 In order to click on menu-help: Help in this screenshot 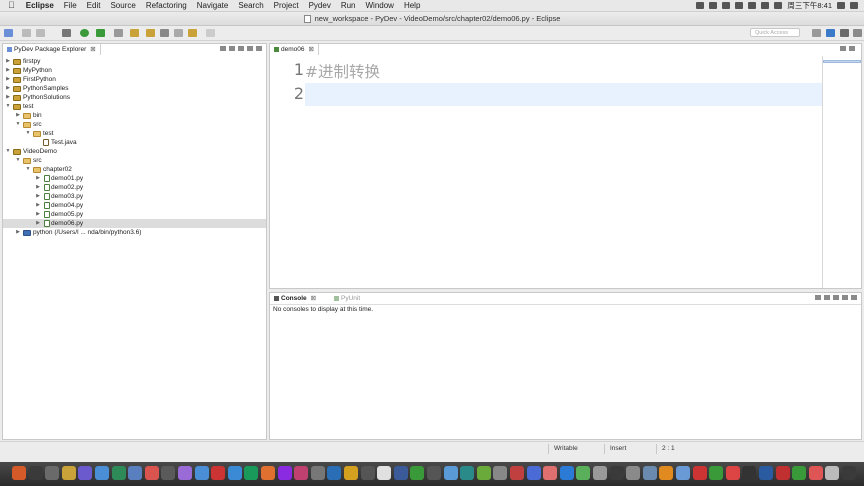, I will do `click(412, 5)`.